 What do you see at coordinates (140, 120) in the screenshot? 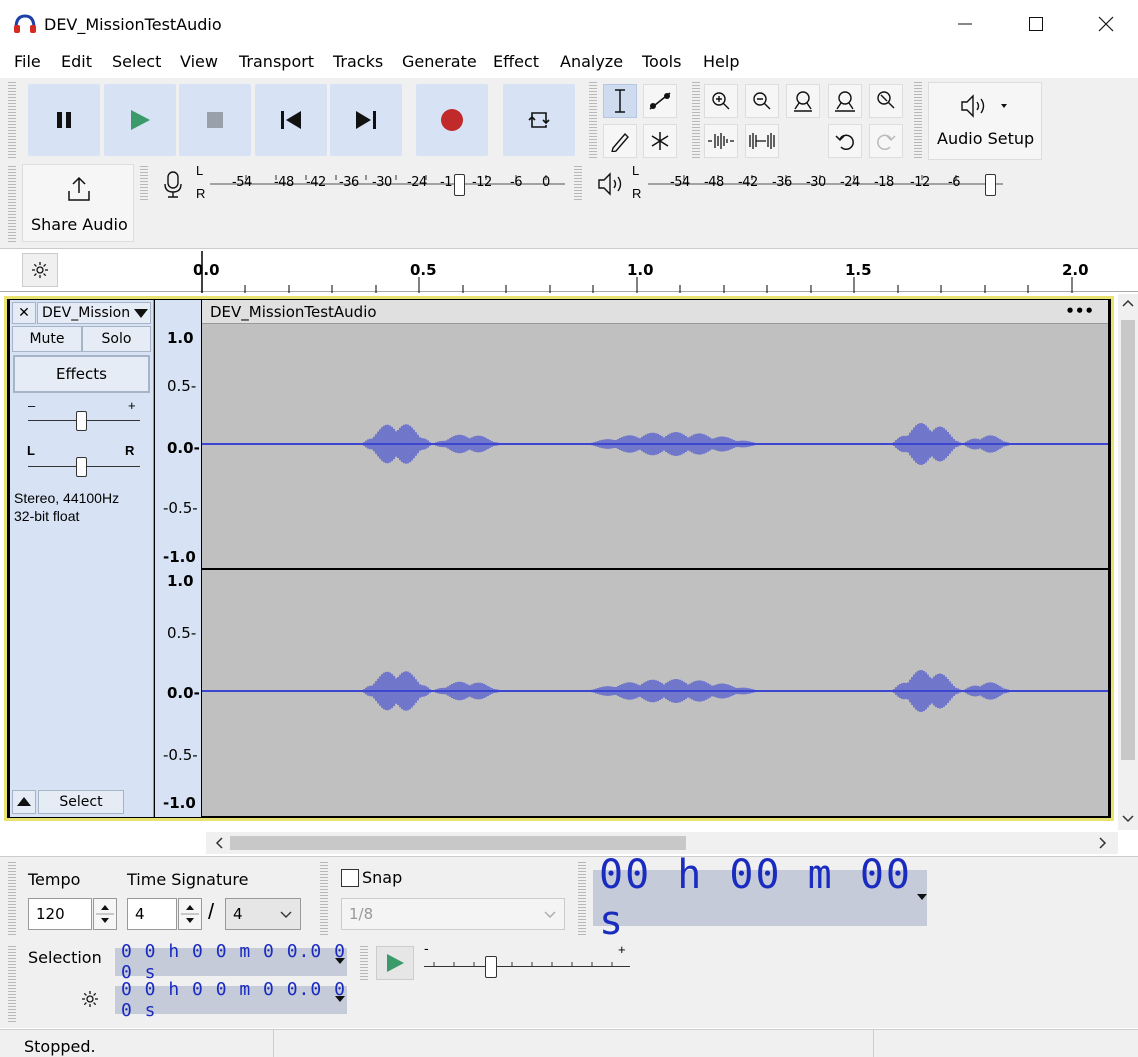
I see `play-button` at bounding box center [140, 120].